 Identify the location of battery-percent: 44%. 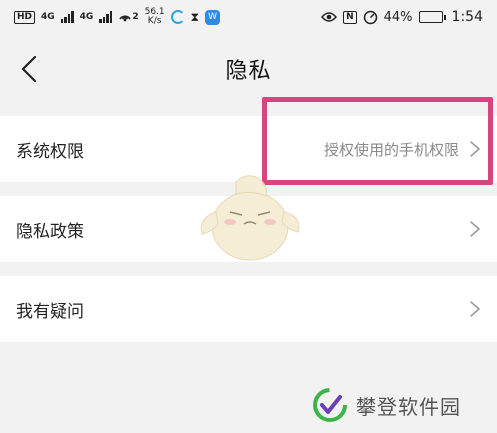
(398, 17).